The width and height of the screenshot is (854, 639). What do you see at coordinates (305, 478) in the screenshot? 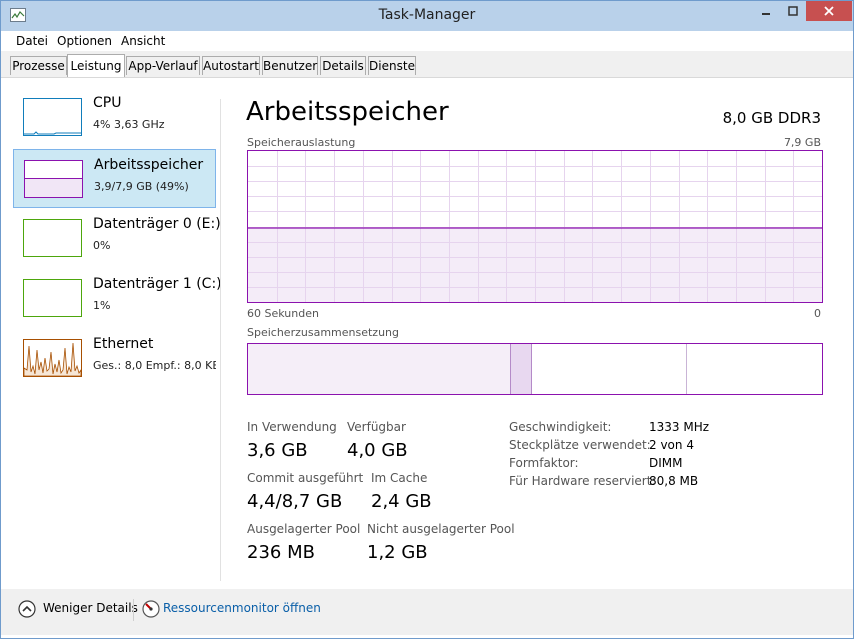
I see `committed-label: Commit ausgeführt` at bounding box center [305, 478].